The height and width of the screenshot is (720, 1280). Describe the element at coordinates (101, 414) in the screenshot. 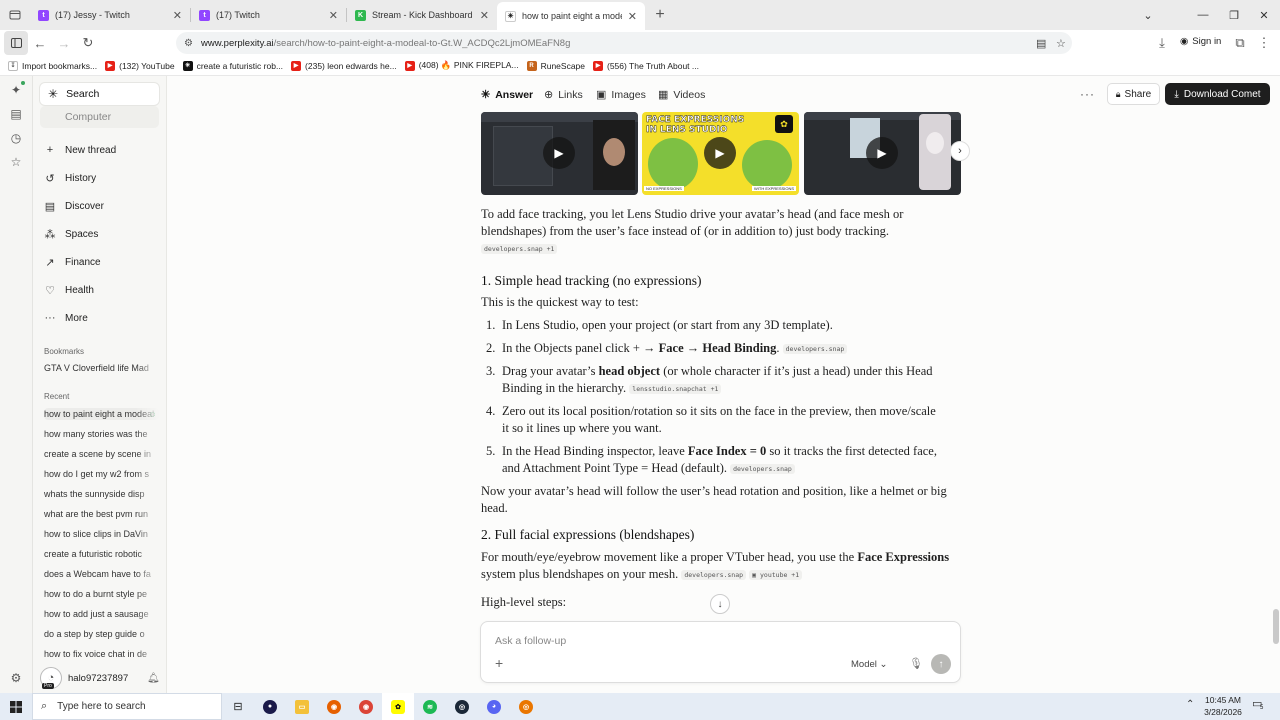

I see `recent-thread-item: how to paint eight a modeal` at that location.